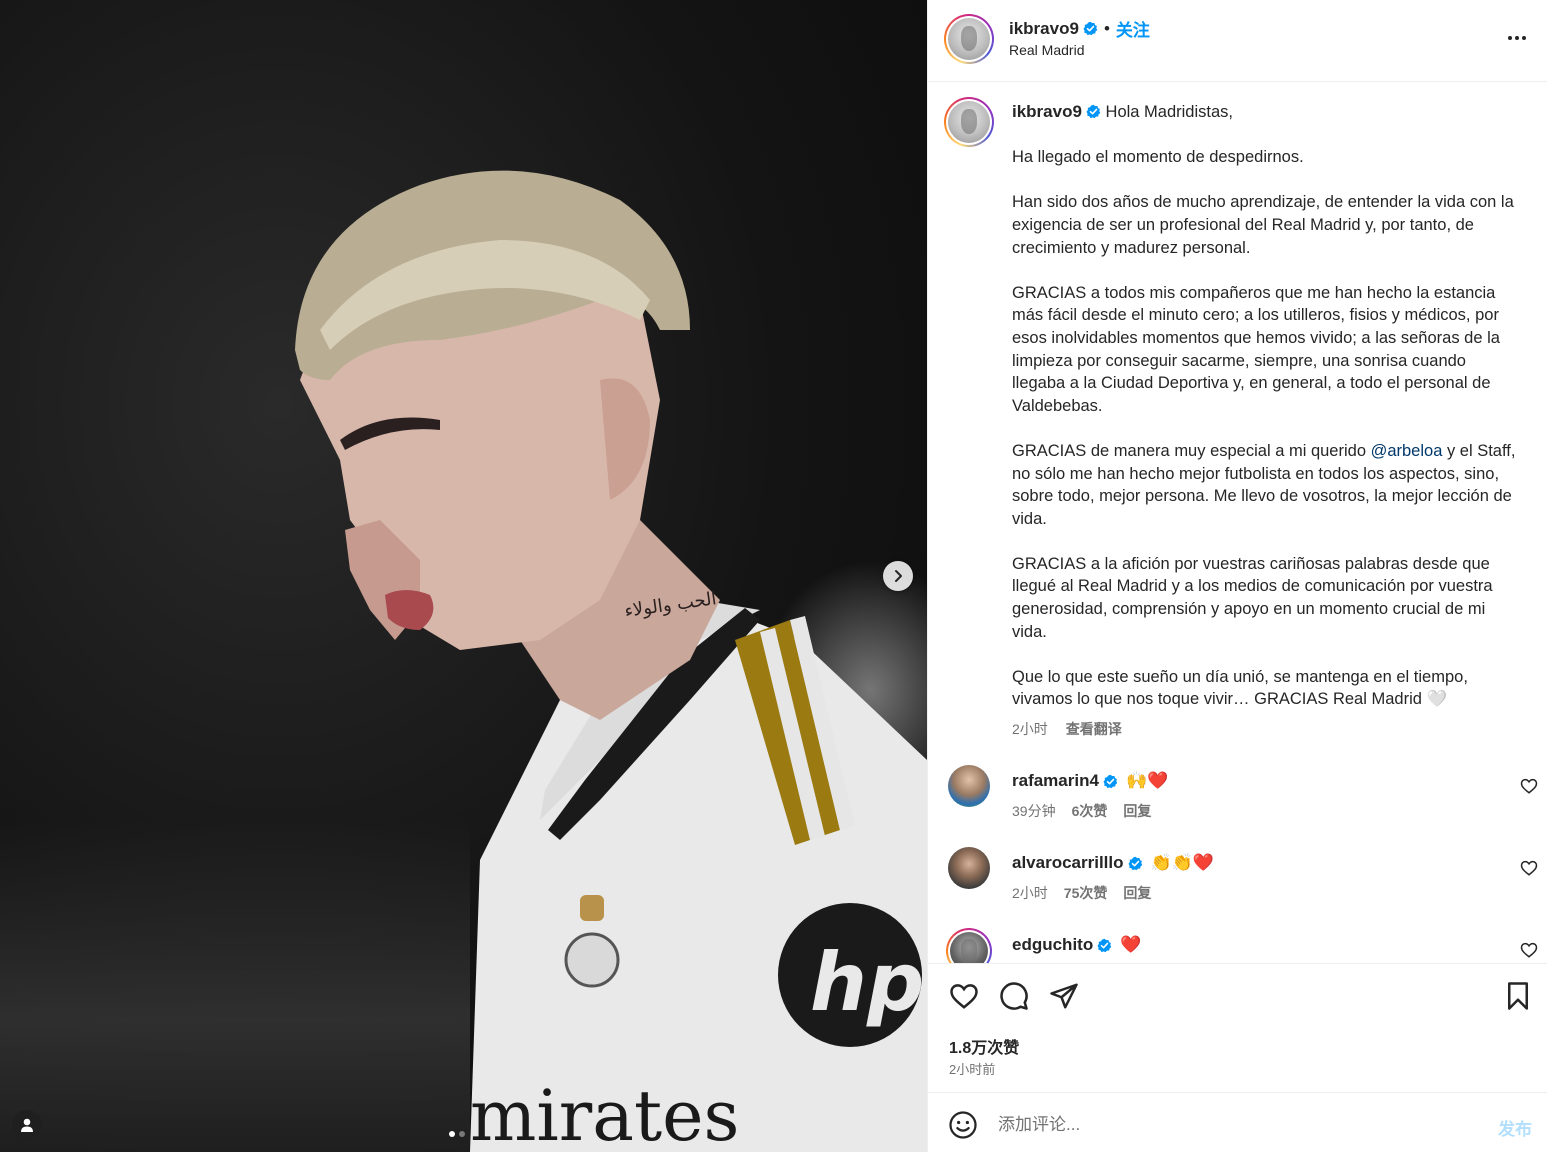 This screenshot has width=1547, height=1152. What do you see at coordinates (1237, 945) in the screenshot?
I see `comment-item: edguchito ❤️` at bounding box center [1237, 945].